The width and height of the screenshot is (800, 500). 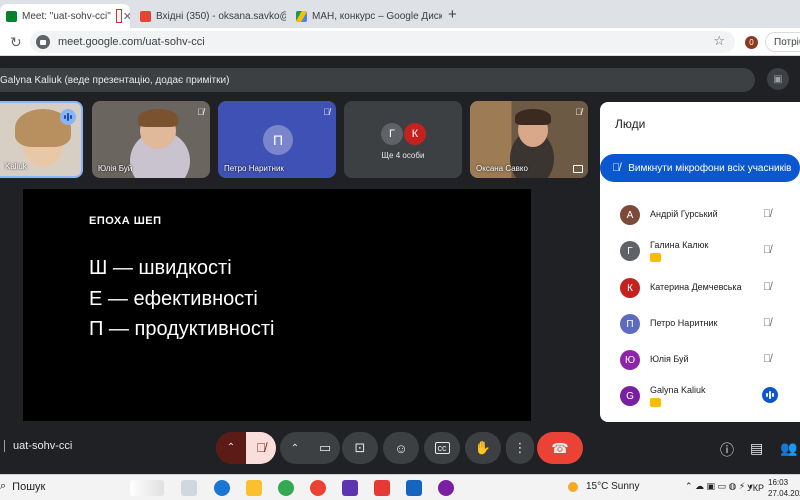 I want to click on meet-favicon-icon, so click(x=11, y=16).